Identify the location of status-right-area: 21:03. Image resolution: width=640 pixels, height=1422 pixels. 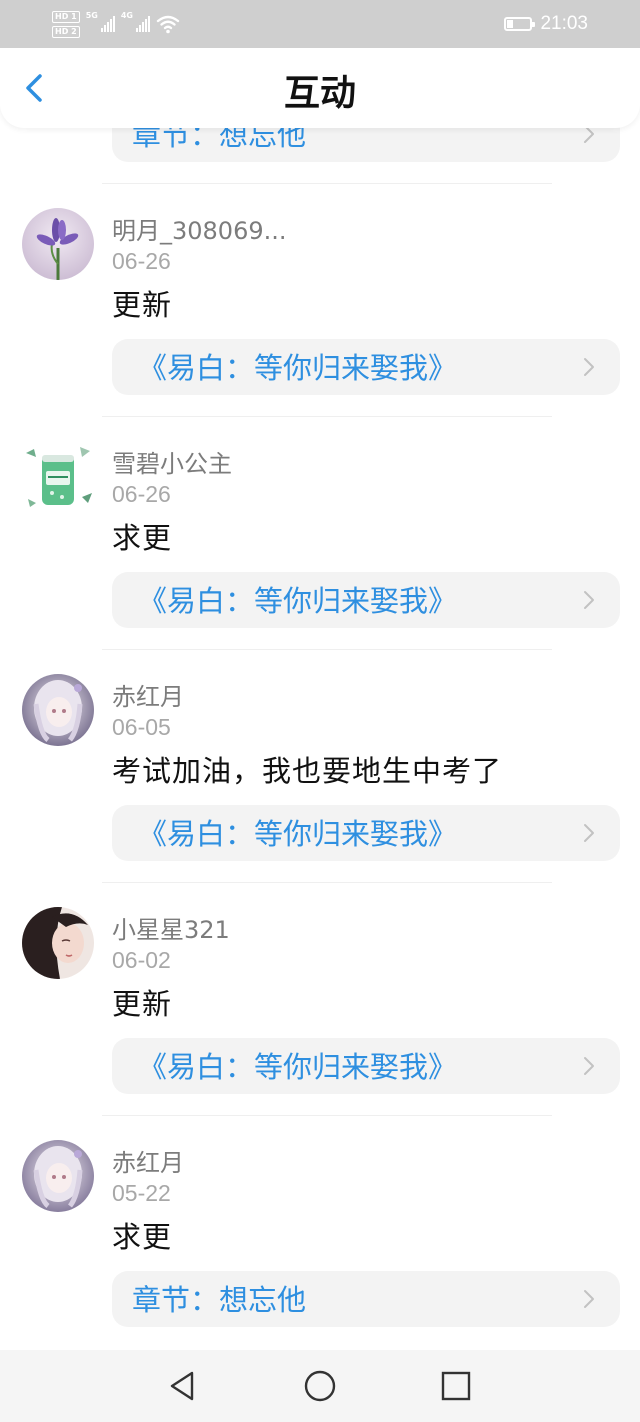
(546, 24).